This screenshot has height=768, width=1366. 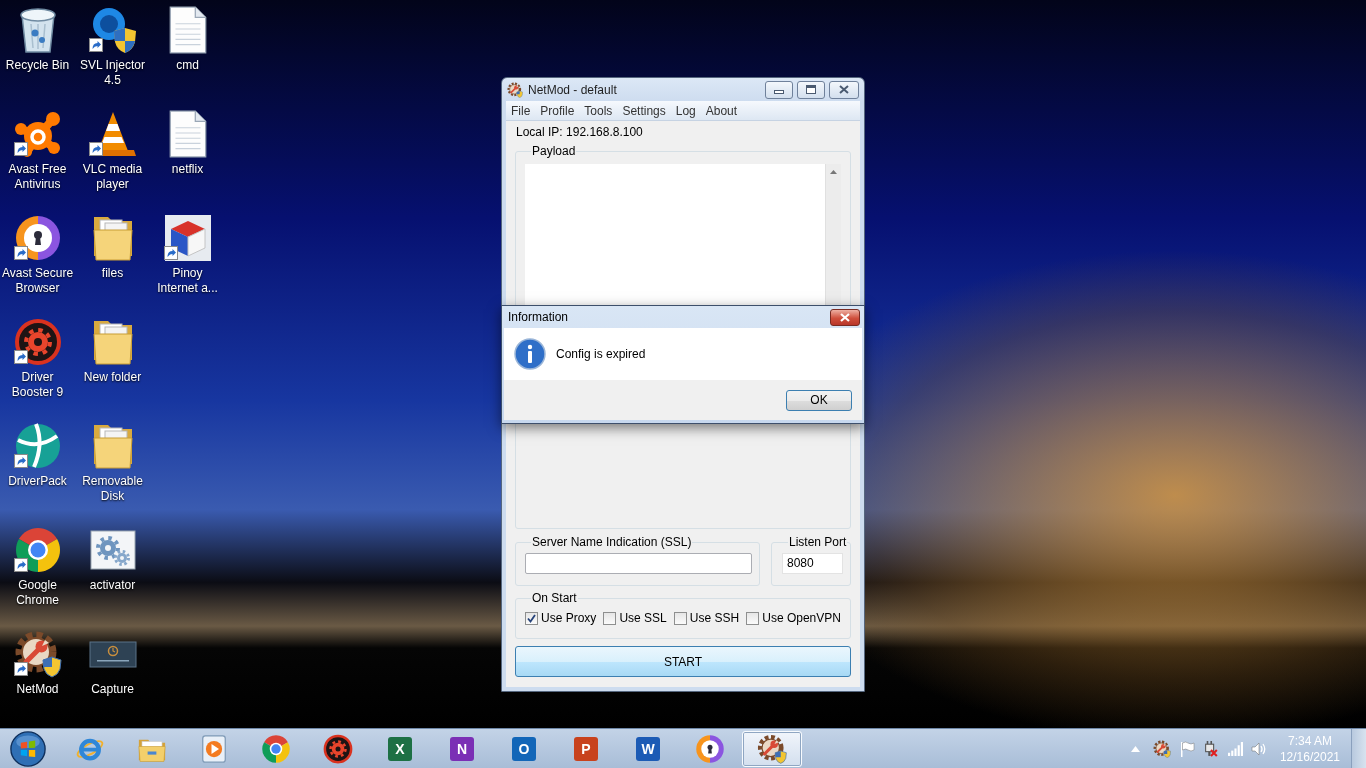 What do you see at coordinates (683, 661) in the screenshot?
I see `start-button: START` at bounding box center [683, 661].